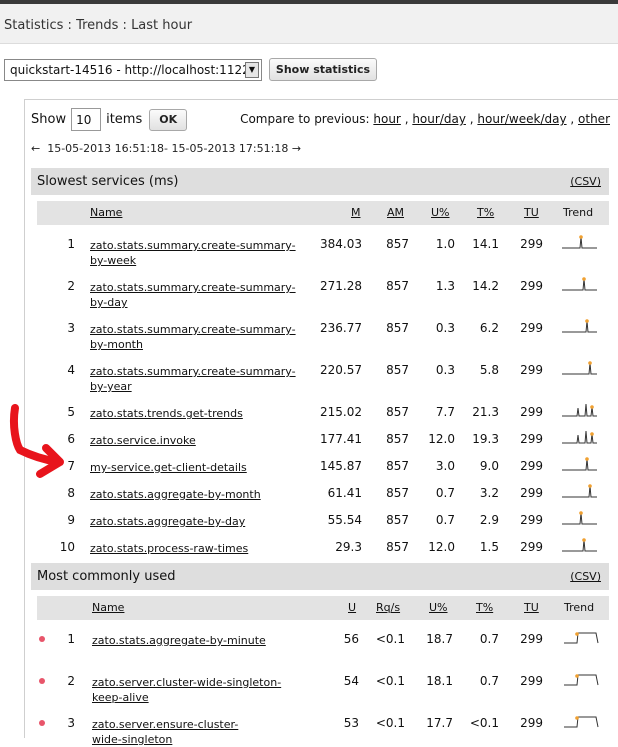 The width and height of the screenshot is (618, 747). Describe the element at coordinates (109, 302) in the screenshot. I see `service-name-line2: by-day` at that location.